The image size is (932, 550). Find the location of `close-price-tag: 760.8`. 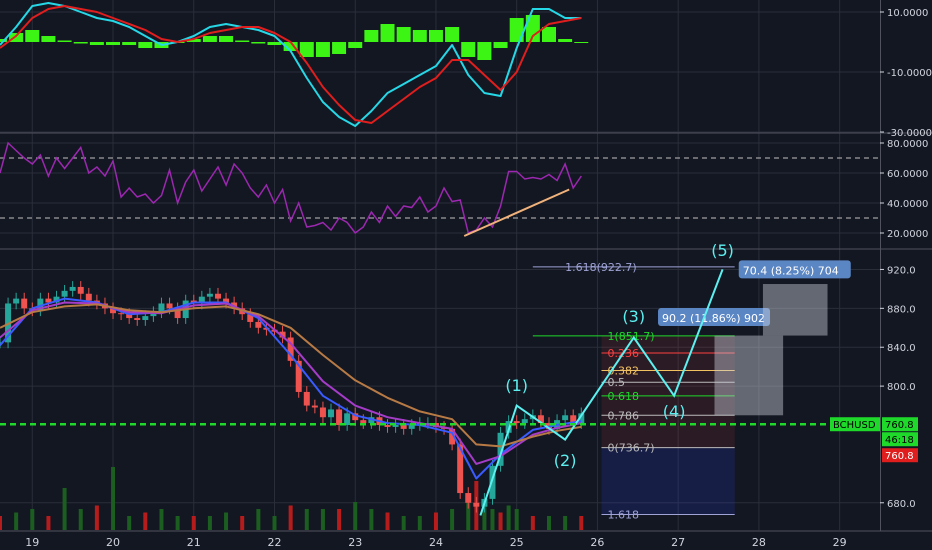

close-price-tag: 760.8 is located at coordinates (899, 456).